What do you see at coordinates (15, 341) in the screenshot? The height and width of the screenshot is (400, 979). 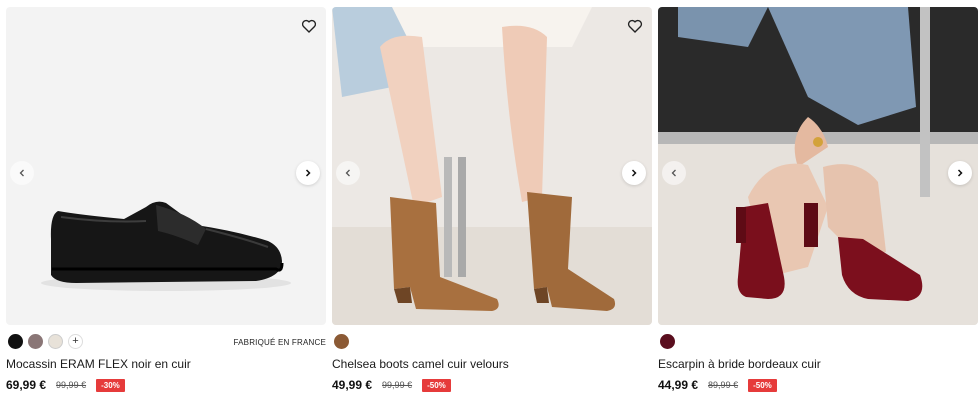 I see `swatch-black` at bounding box center [15, 341].